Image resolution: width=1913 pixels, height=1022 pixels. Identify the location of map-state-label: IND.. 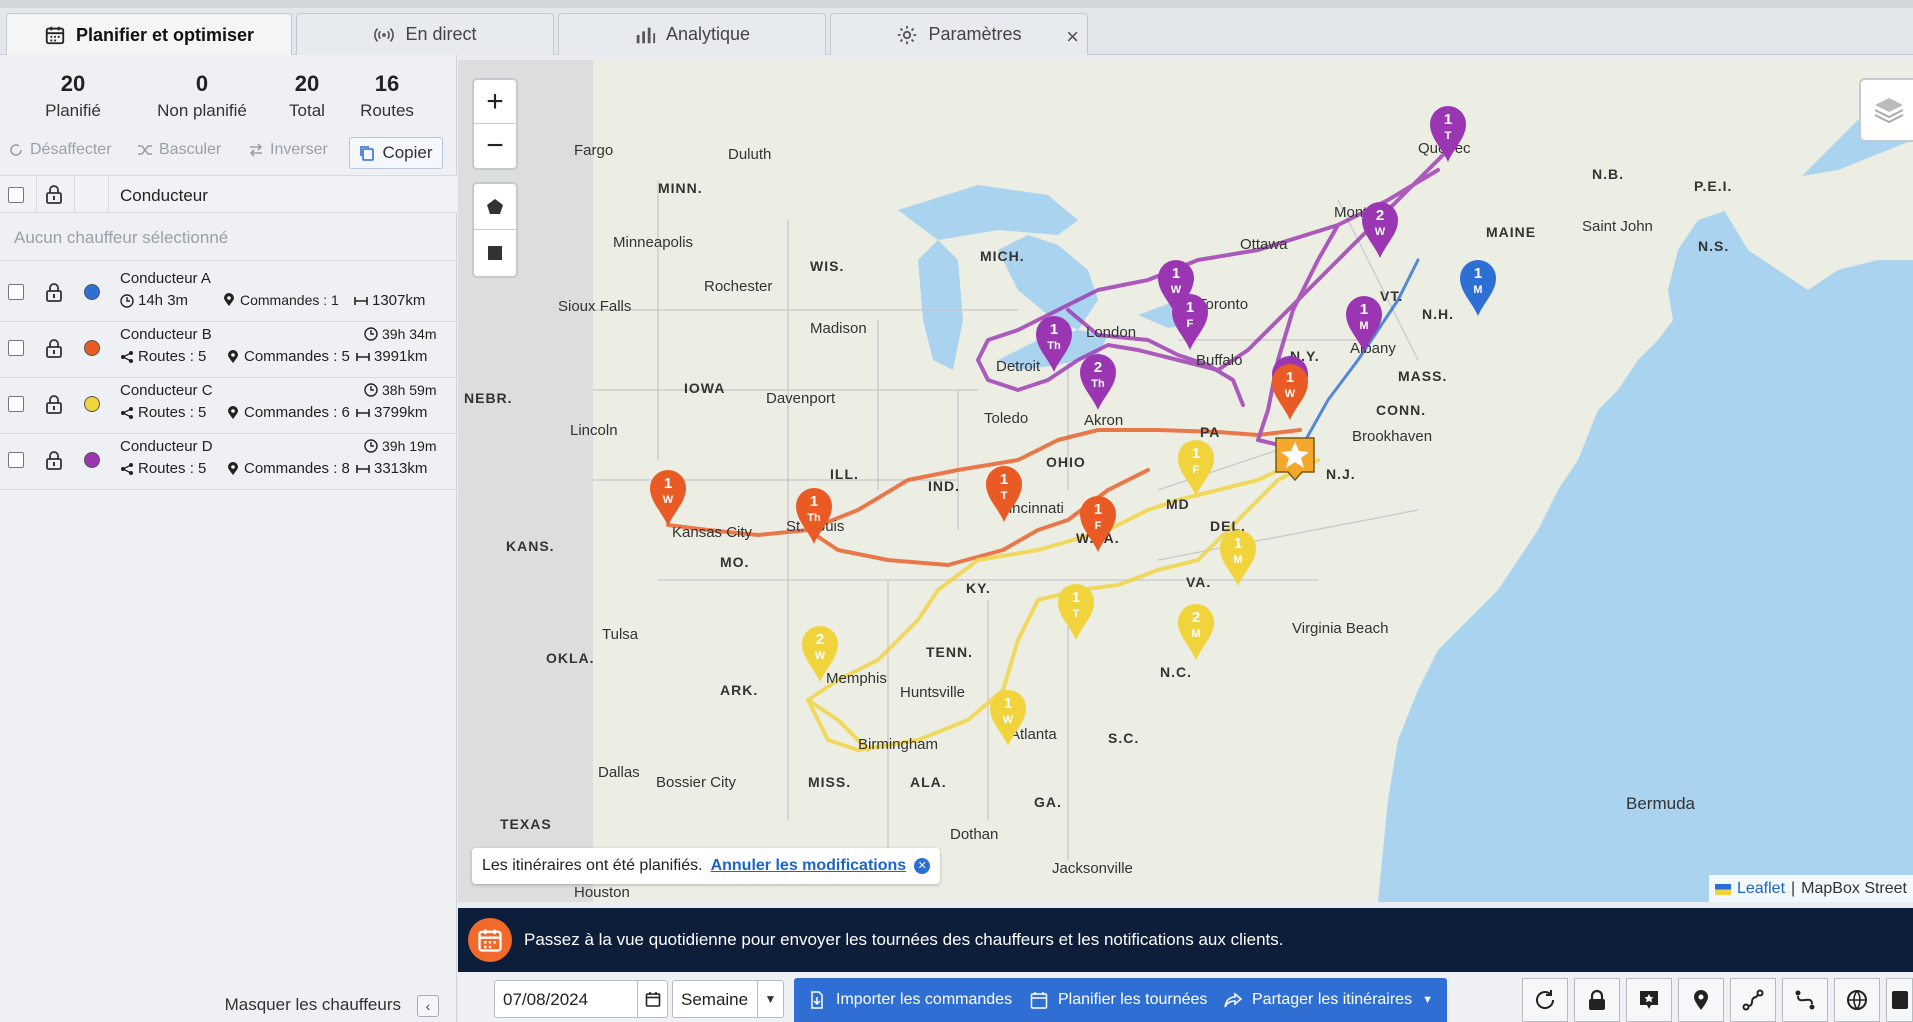
(944, 486).